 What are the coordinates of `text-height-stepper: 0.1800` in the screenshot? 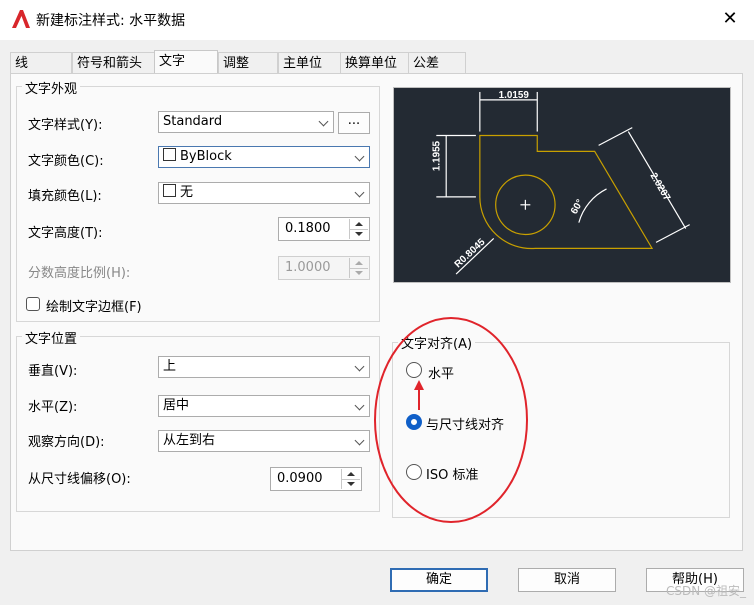 It's located at (324, 229).